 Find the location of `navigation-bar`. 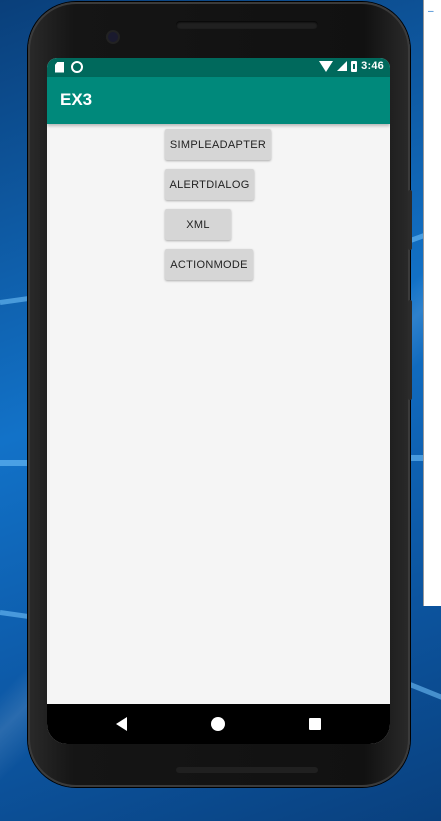

navigation-bar is located at coordinates (218, 724).